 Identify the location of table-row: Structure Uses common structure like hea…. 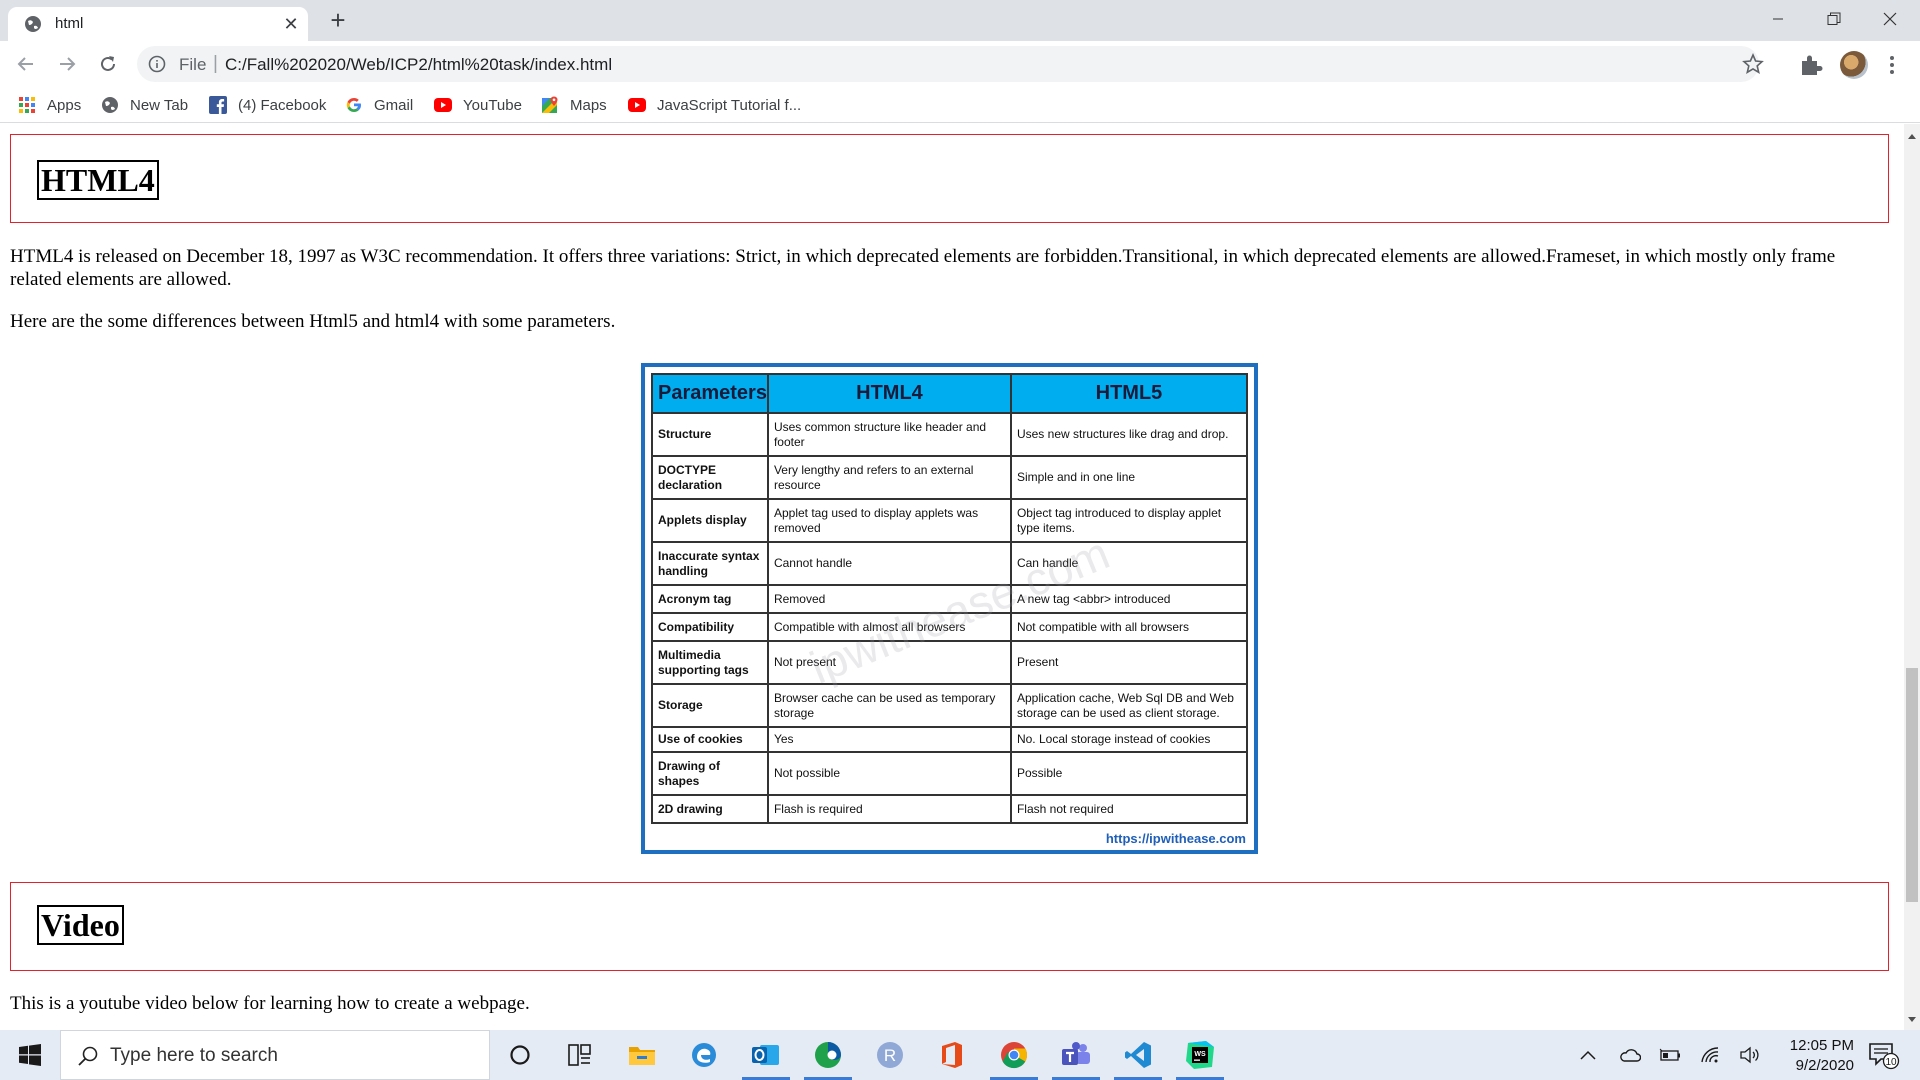
(950, 434).